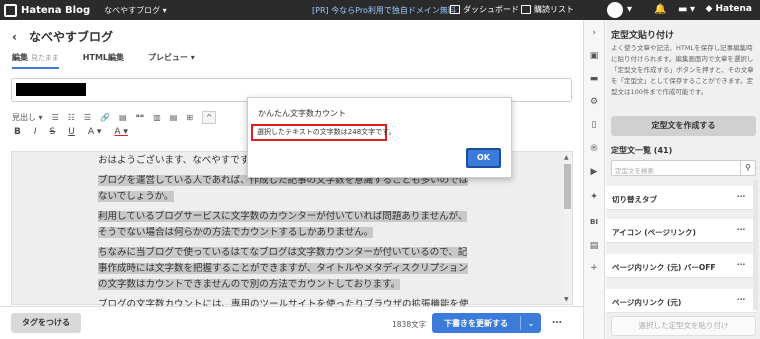 The width and height of the screenshot is (760, 339). Describe the element at coordinates (594, 56) in the screenshot. I see `preview-icon: ▣` at that location.